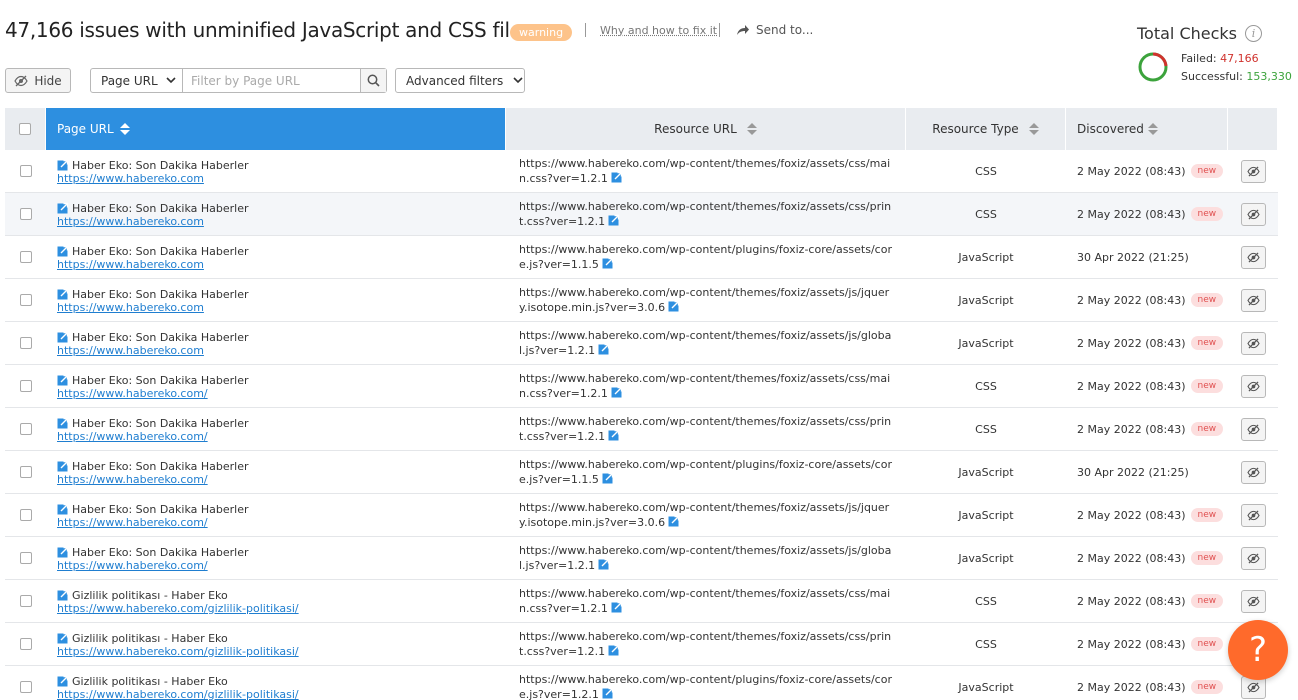 This screenshot has height=700, width=1298. I want to click on select-all-checkbox, so click(25, 129).